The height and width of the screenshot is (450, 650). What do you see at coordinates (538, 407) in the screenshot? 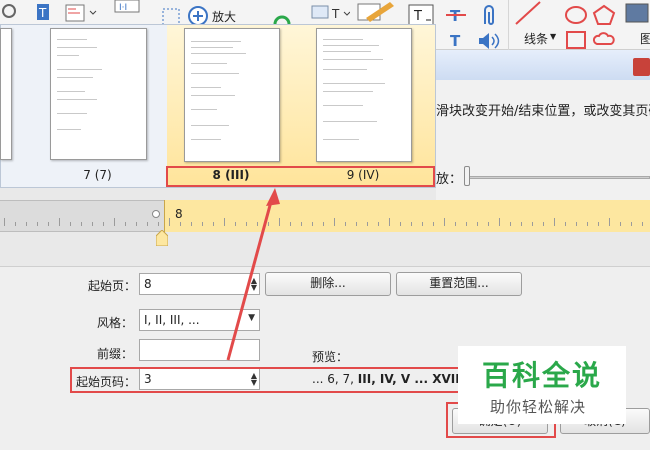
I see `watermark-subtitle: 助你轻松解决` at bounding box center [538, 407].